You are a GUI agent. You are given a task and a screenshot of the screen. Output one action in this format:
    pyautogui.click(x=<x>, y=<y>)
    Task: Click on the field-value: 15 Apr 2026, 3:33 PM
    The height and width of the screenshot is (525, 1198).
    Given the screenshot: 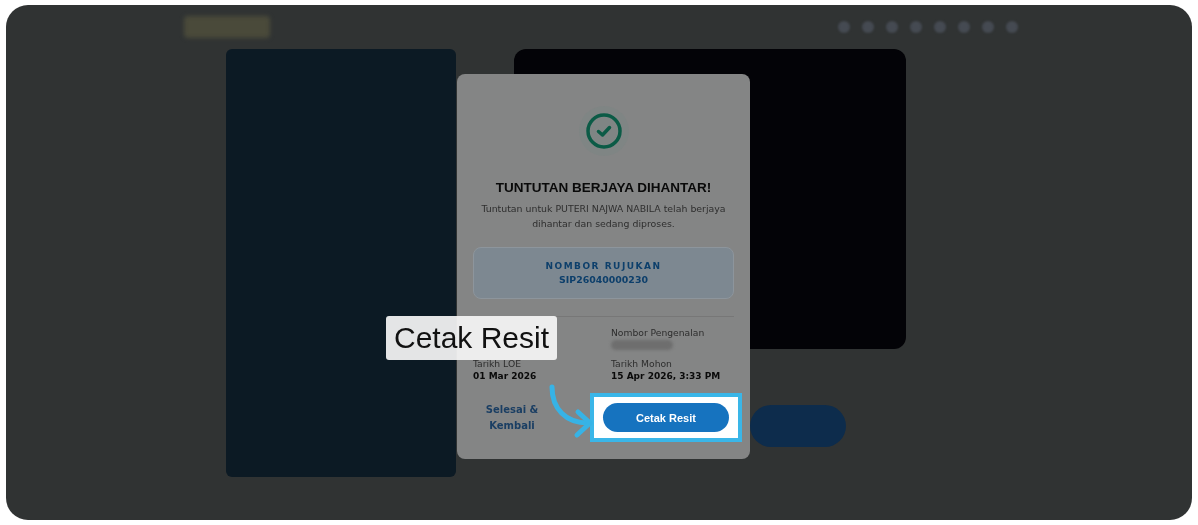 What is the action you would take?
    pyautogui.click(x=666, y=376)
    